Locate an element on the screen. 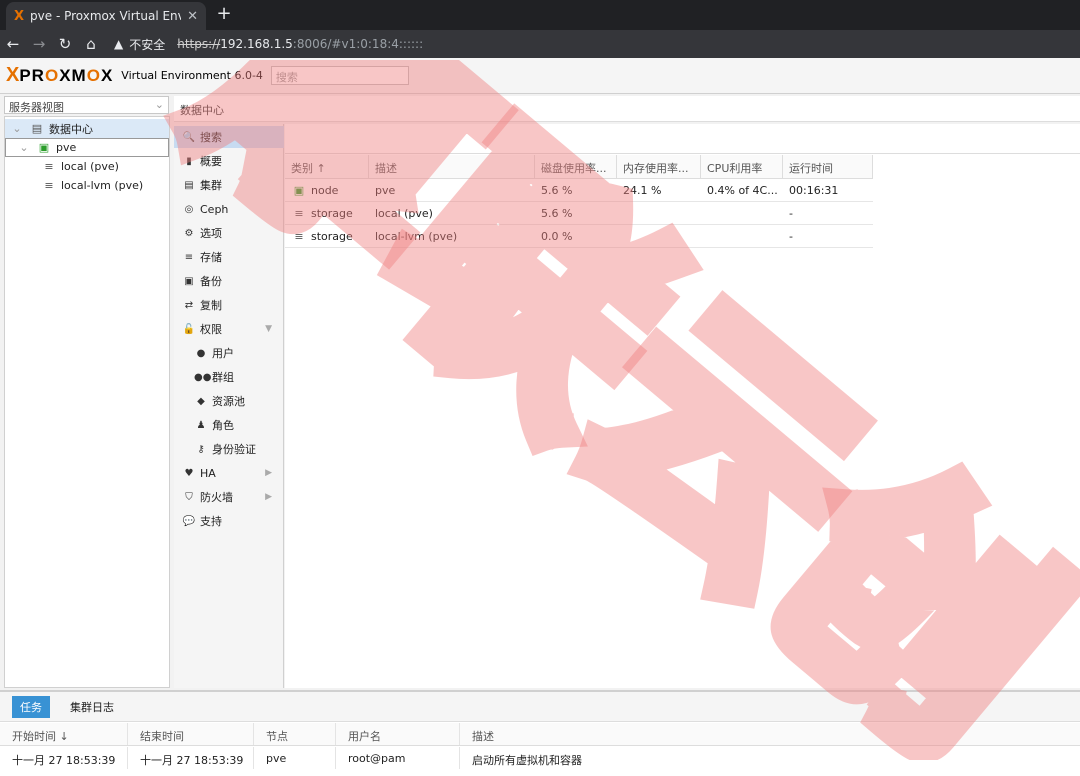 The width and height of the screenshot is (1080, 776). forward-icon: → is located at coordinates (39, 44).